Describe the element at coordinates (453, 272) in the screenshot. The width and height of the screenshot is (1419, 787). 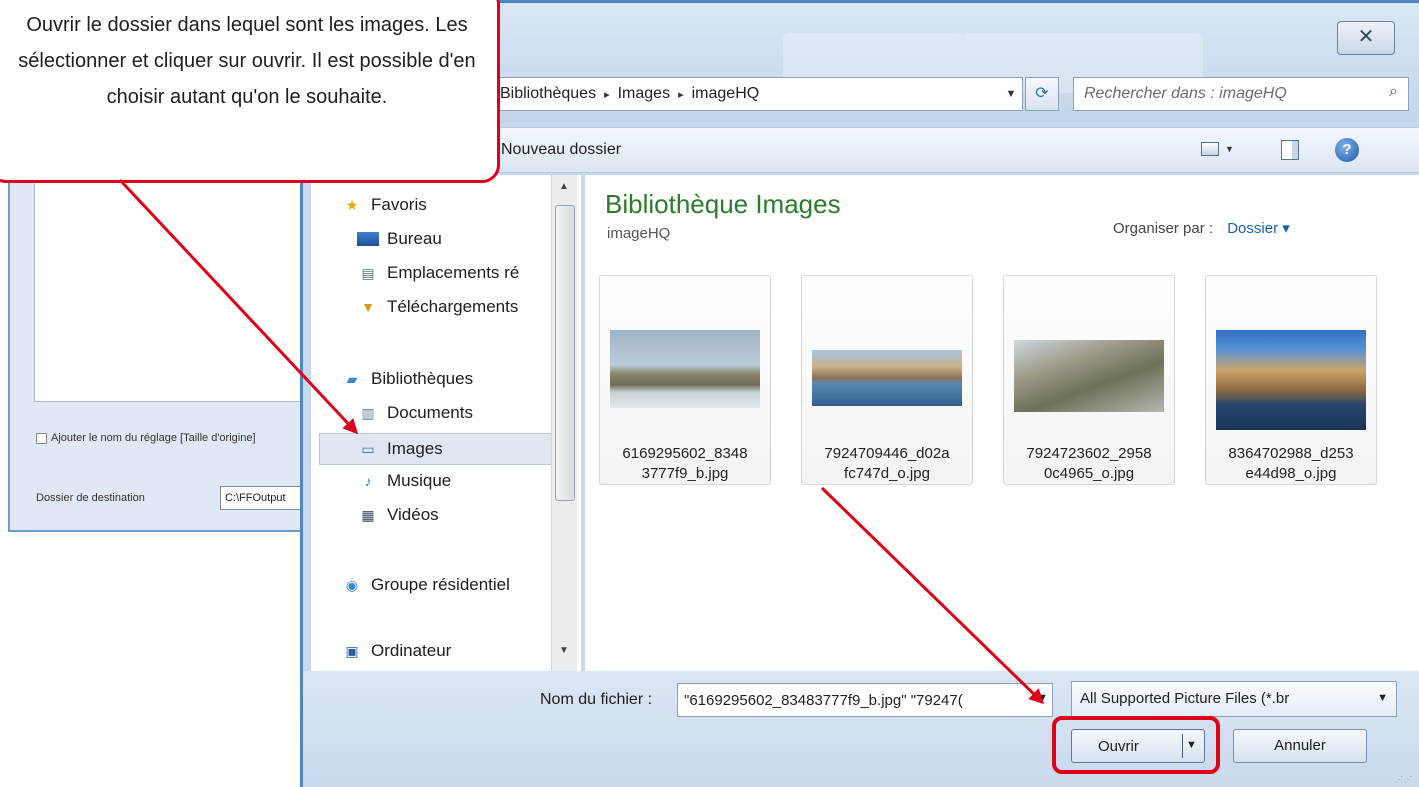
I see `nav-label: Emplacements ré` at that location.